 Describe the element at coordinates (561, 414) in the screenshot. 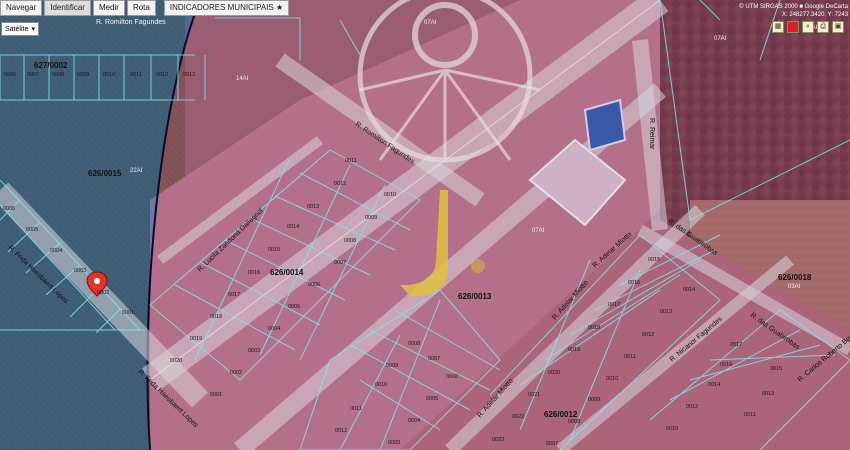

I see `block-label: 626/0012` at that location.